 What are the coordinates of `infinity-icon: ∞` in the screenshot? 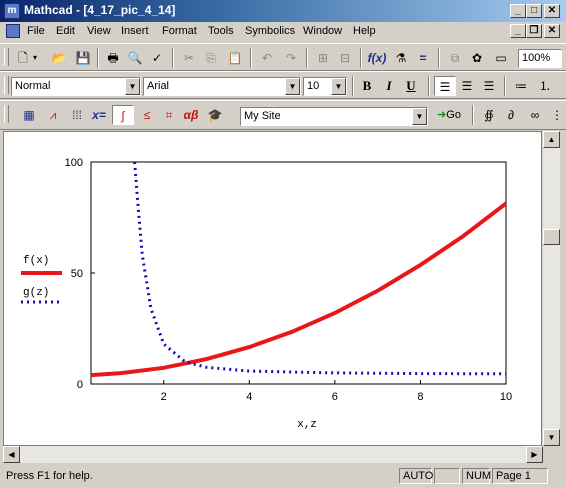 It's located at (535, 115).